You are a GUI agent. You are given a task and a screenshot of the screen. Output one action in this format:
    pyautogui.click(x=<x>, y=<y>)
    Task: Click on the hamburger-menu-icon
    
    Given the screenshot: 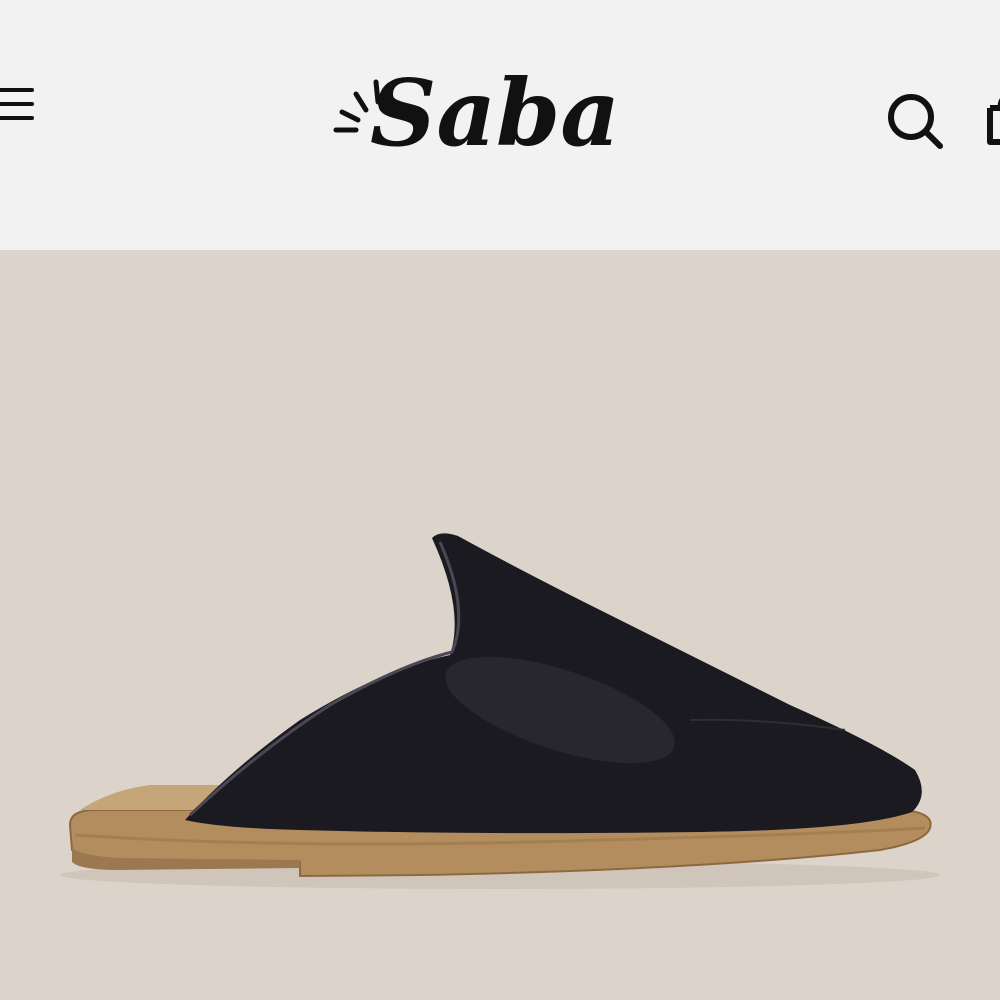 What is the action you would take?
    pyautogui.click(x=17, y=104)
    